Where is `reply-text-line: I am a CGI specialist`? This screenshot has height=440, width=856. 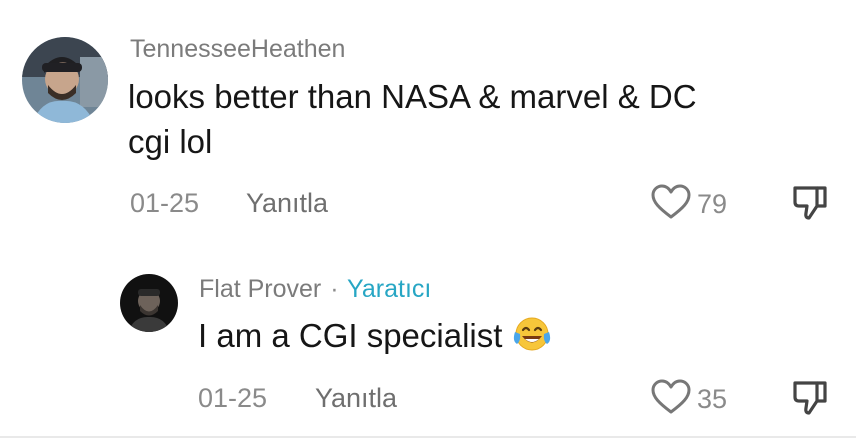 reply-text-line: I am a CGI specialist is located at coordinates (375, 339).